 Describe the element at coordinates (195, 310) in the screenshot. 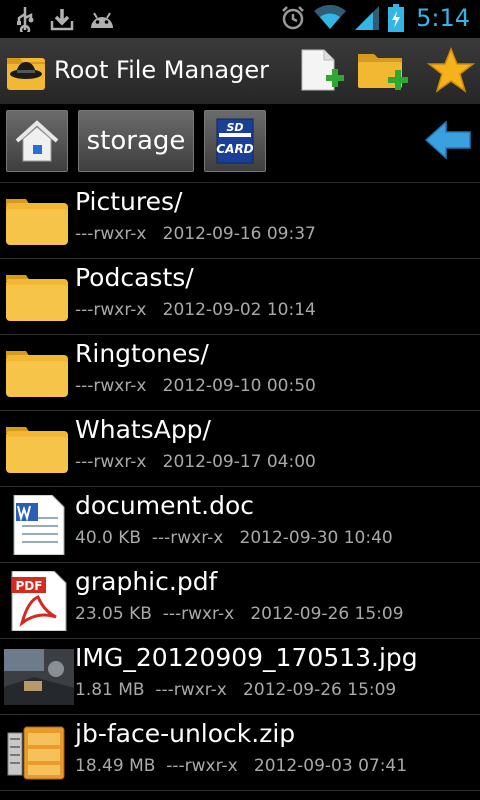

I see `file-meta: ---rwxr-x 2012-09-02 10:14` at that location.